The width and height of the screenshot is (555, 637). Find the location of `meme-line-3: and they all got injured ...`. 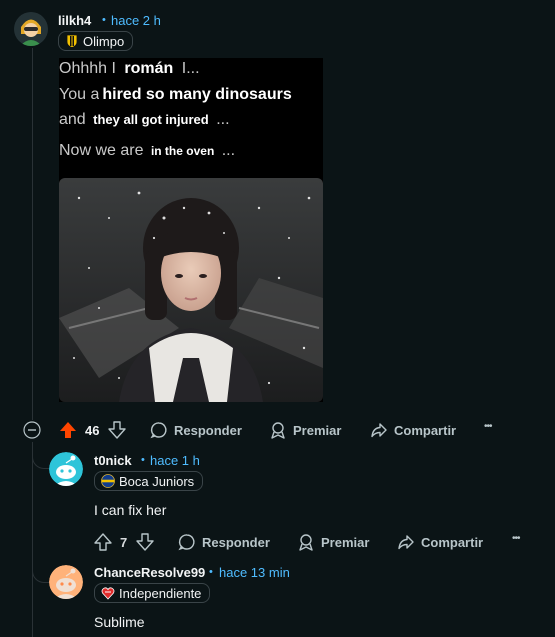

meme-line-3: and they all got injured ... is located at coordinates (144, 119).